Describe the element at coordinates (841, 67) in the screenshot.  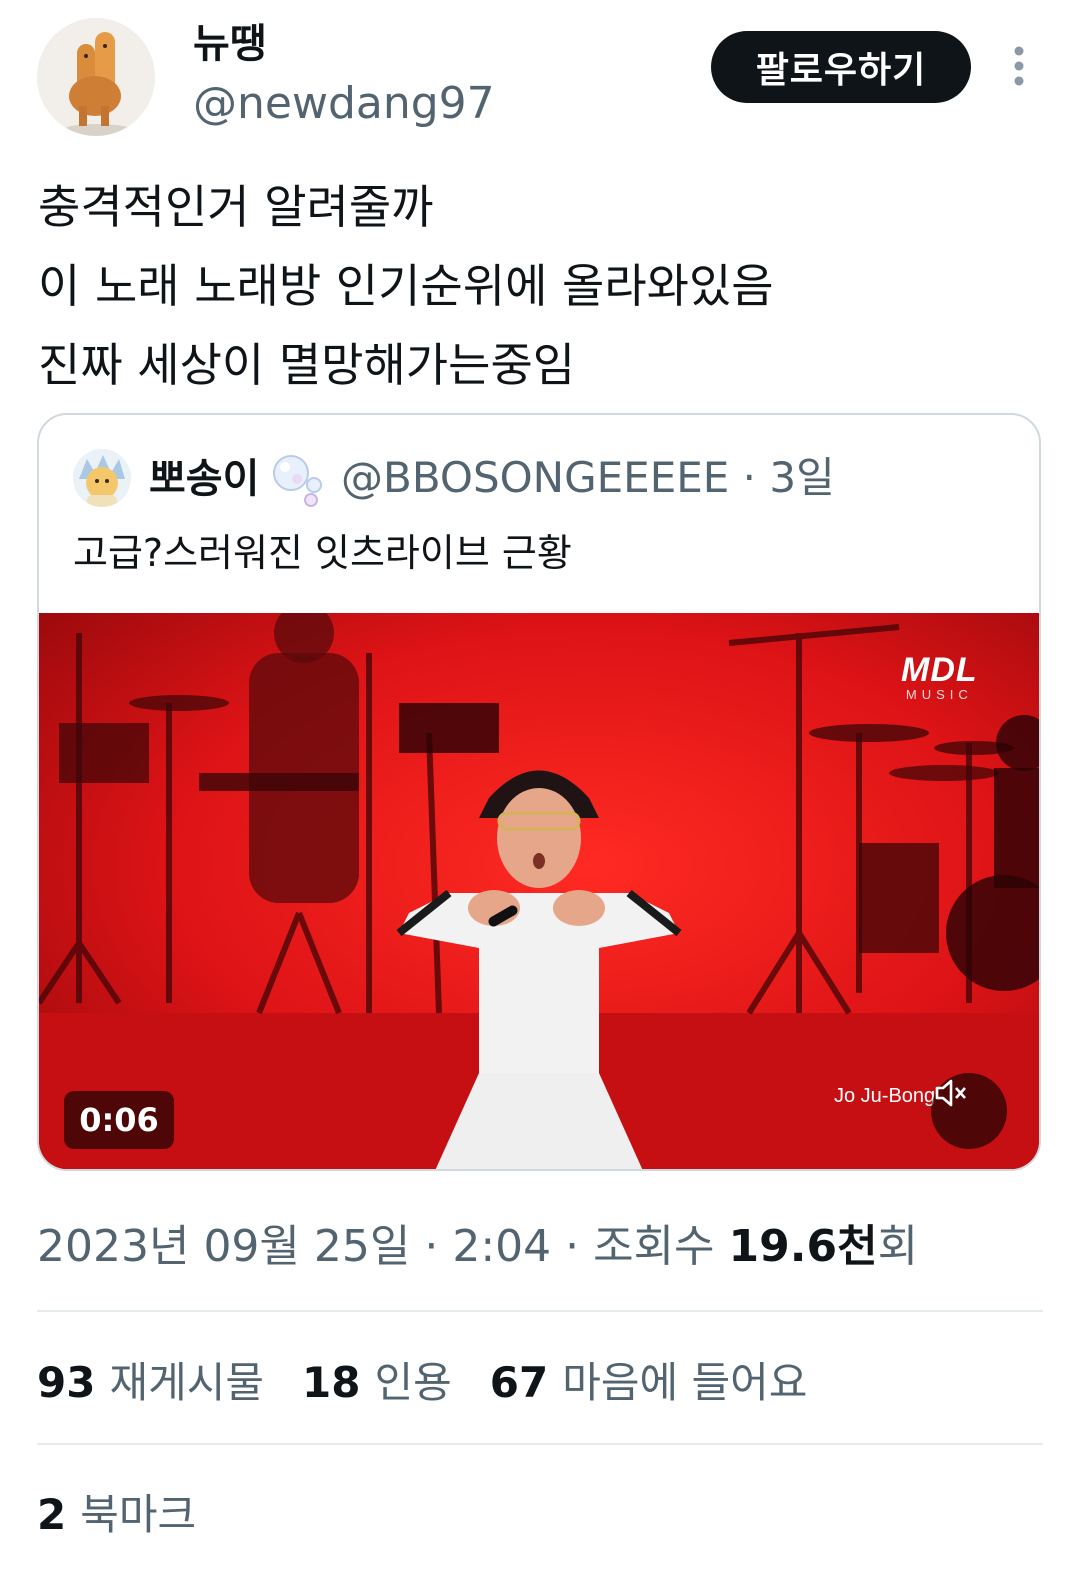
I see `follow-button: 팔로우하기` at that location.